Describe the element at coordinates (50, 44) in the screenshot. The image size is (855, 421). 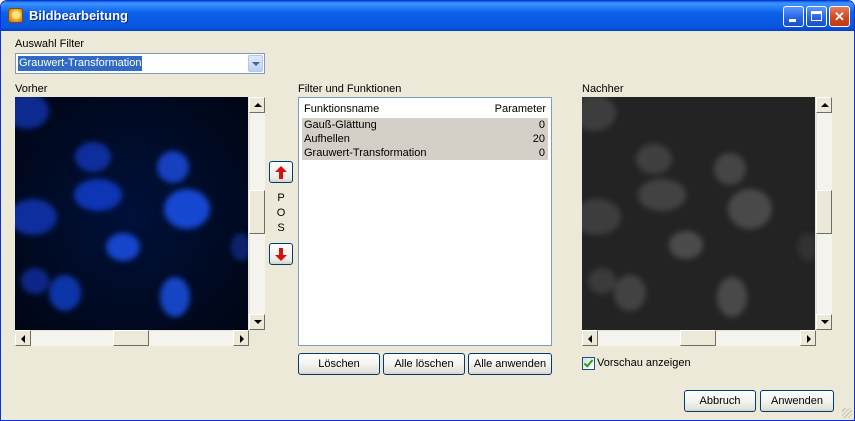
I see `filter-select-label: Auswahl Filter` at that location.